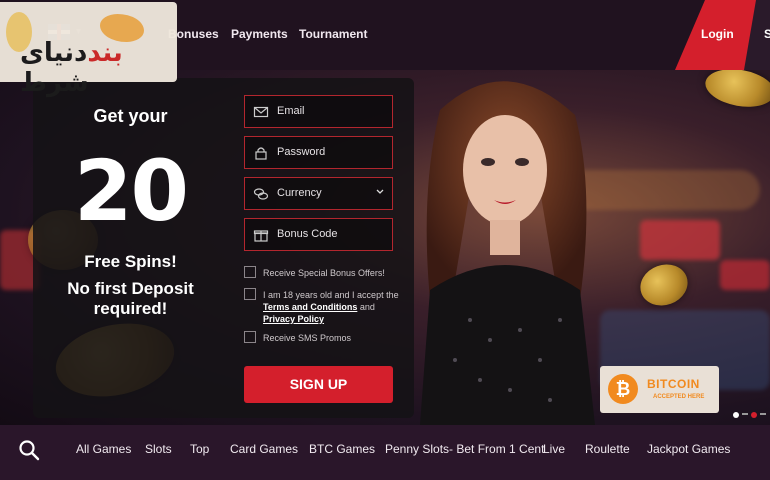 The height and width of the screenshot is (480, 770). What do you see at coordinates (688, 449) in the screenshot?
I see `nav-jackpot-games: Jackpot Games` at bounding box center [688, 449].